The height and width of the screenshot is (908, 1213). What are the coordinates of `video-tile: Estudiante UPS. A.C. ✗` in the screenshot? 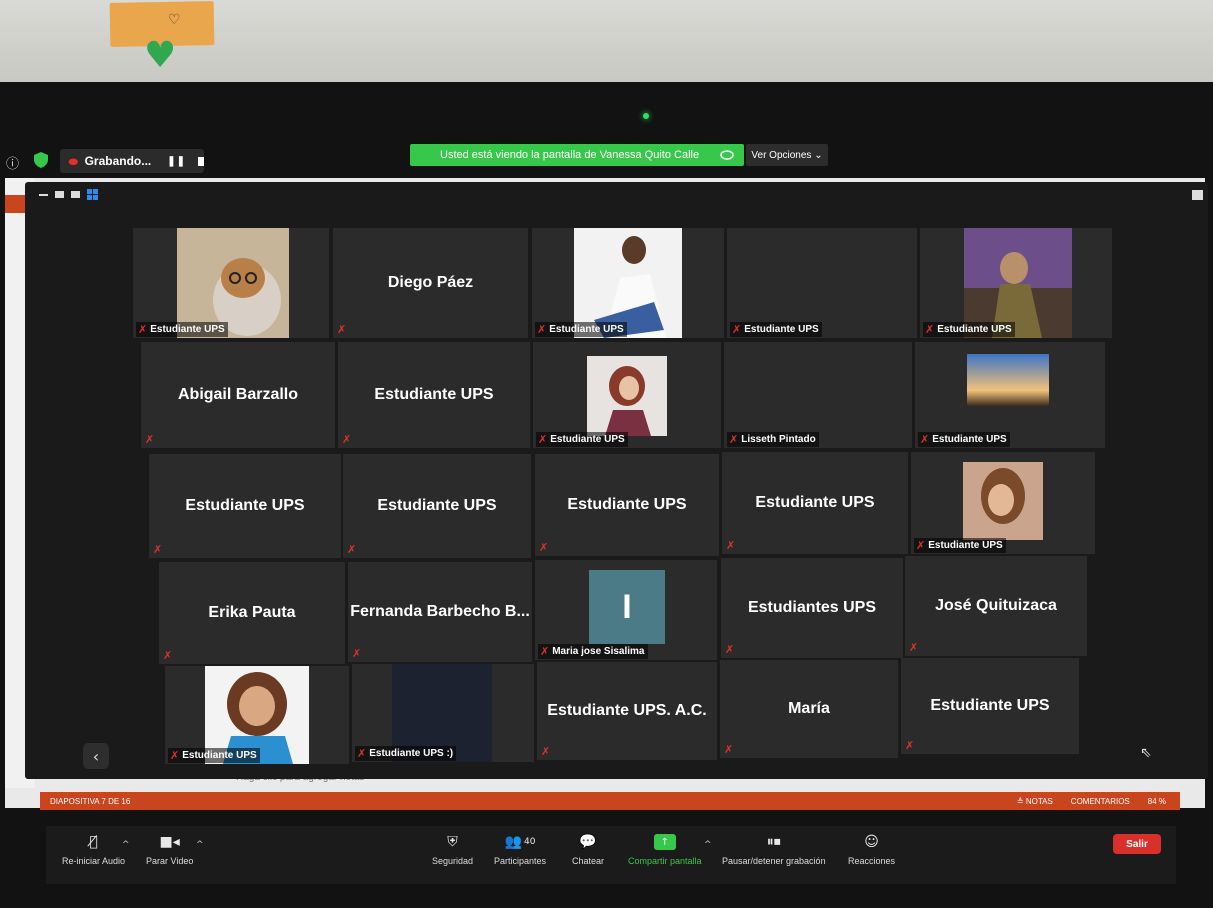 It's located at (627, 711).